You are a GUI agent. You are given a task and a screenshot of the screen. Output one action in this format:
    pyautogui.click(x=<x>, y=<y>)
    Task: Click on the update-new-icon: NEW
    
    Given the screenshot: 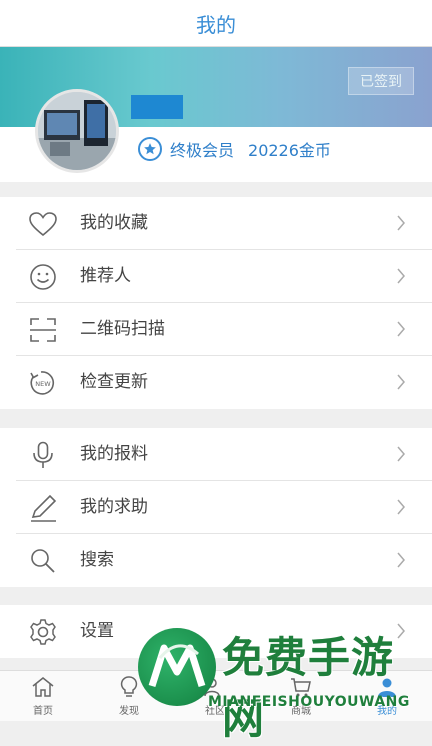 What is the action you would take?
    pyautogui.click(x=43, y=383)
    